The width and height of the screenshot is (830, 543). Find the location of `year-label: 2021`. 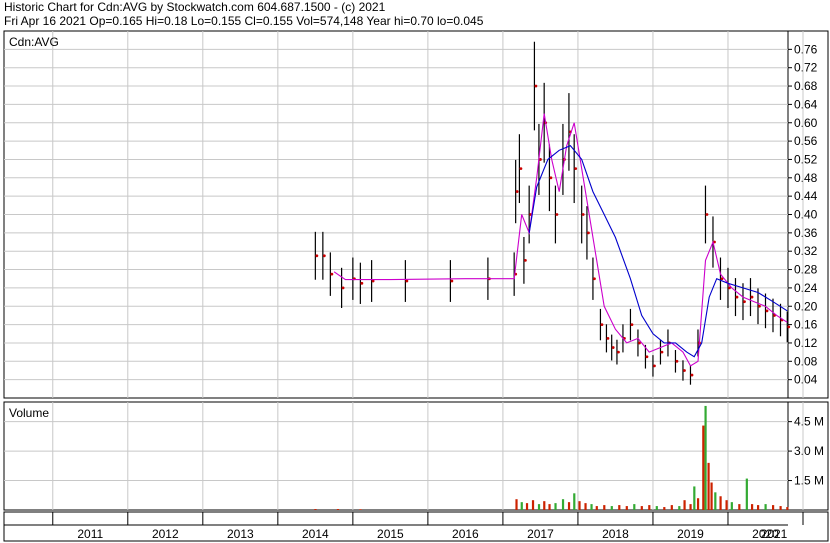

year-label: 2021 is located at coordinates (774, 534).